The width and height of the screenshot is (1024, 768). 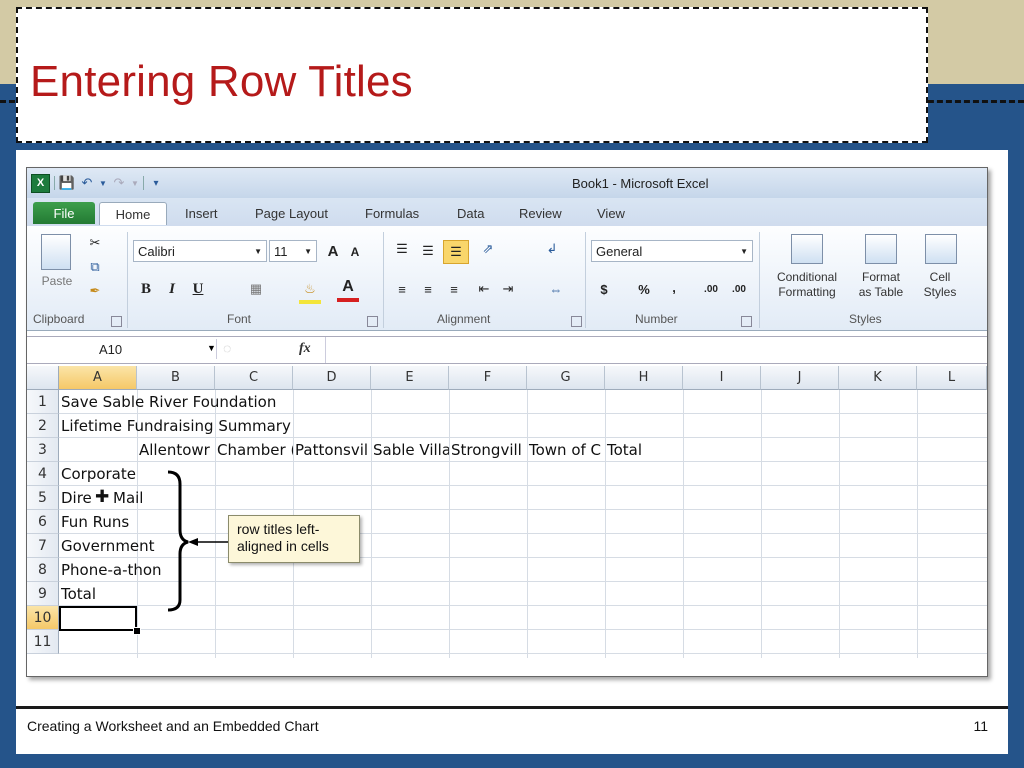 What do you see at coordinates (722, 378) in the screenshot?
I see `column-header-i: I` at bounding box center [722, 378].